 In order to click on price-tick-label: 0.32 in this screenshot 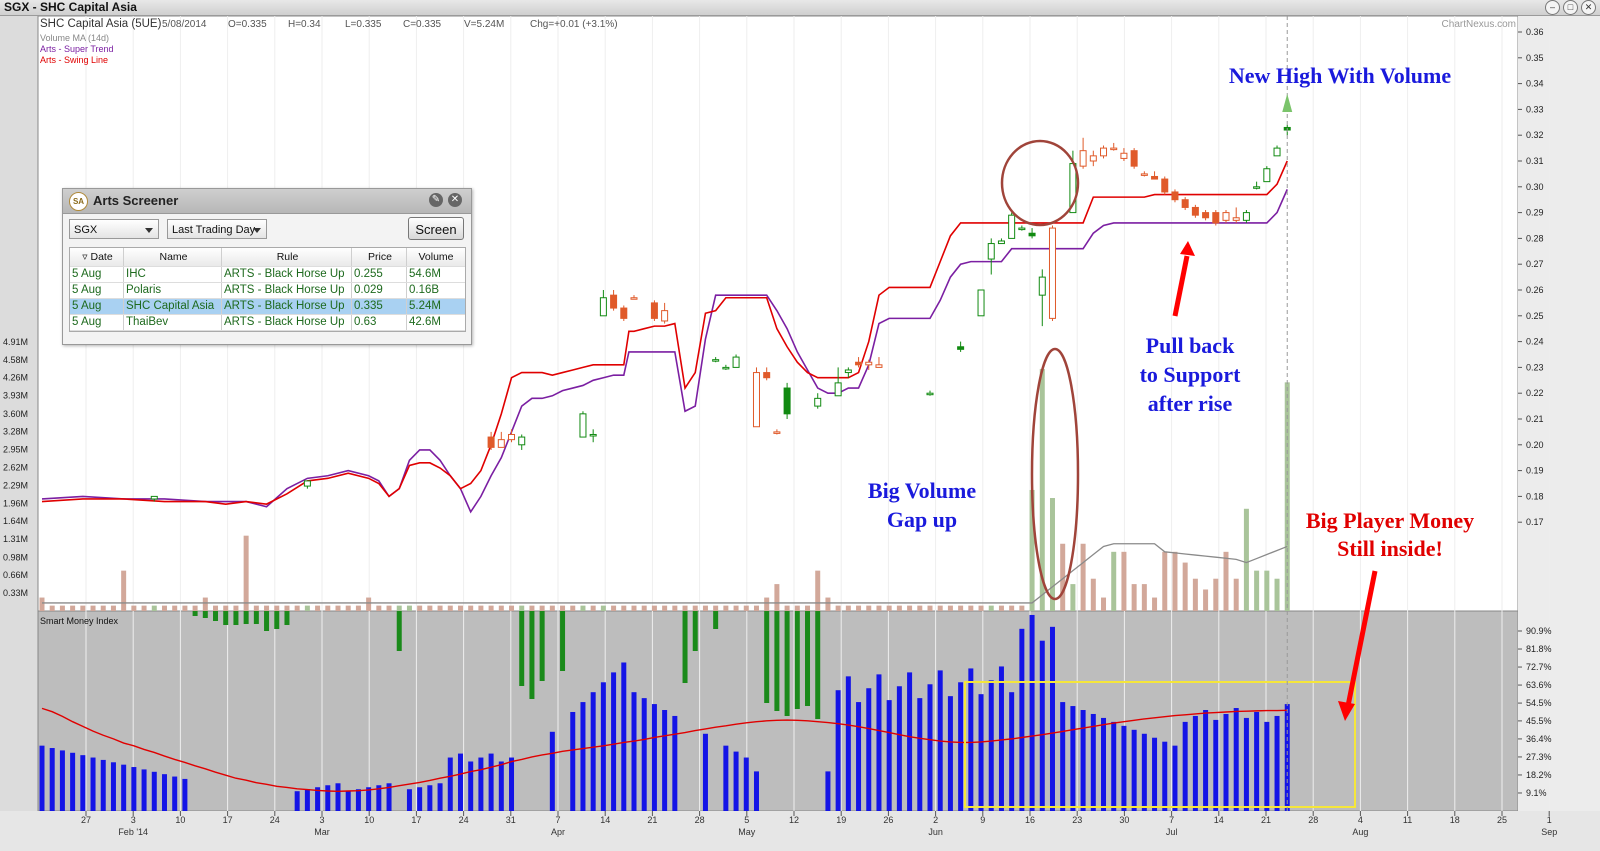, I will do `click(1535, 135)`.